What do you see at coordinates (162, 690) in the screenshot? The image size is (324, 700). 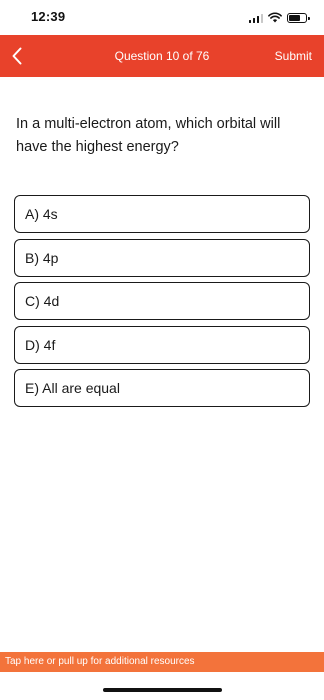 I see `home-indicator` at bounding box center [162, 690].